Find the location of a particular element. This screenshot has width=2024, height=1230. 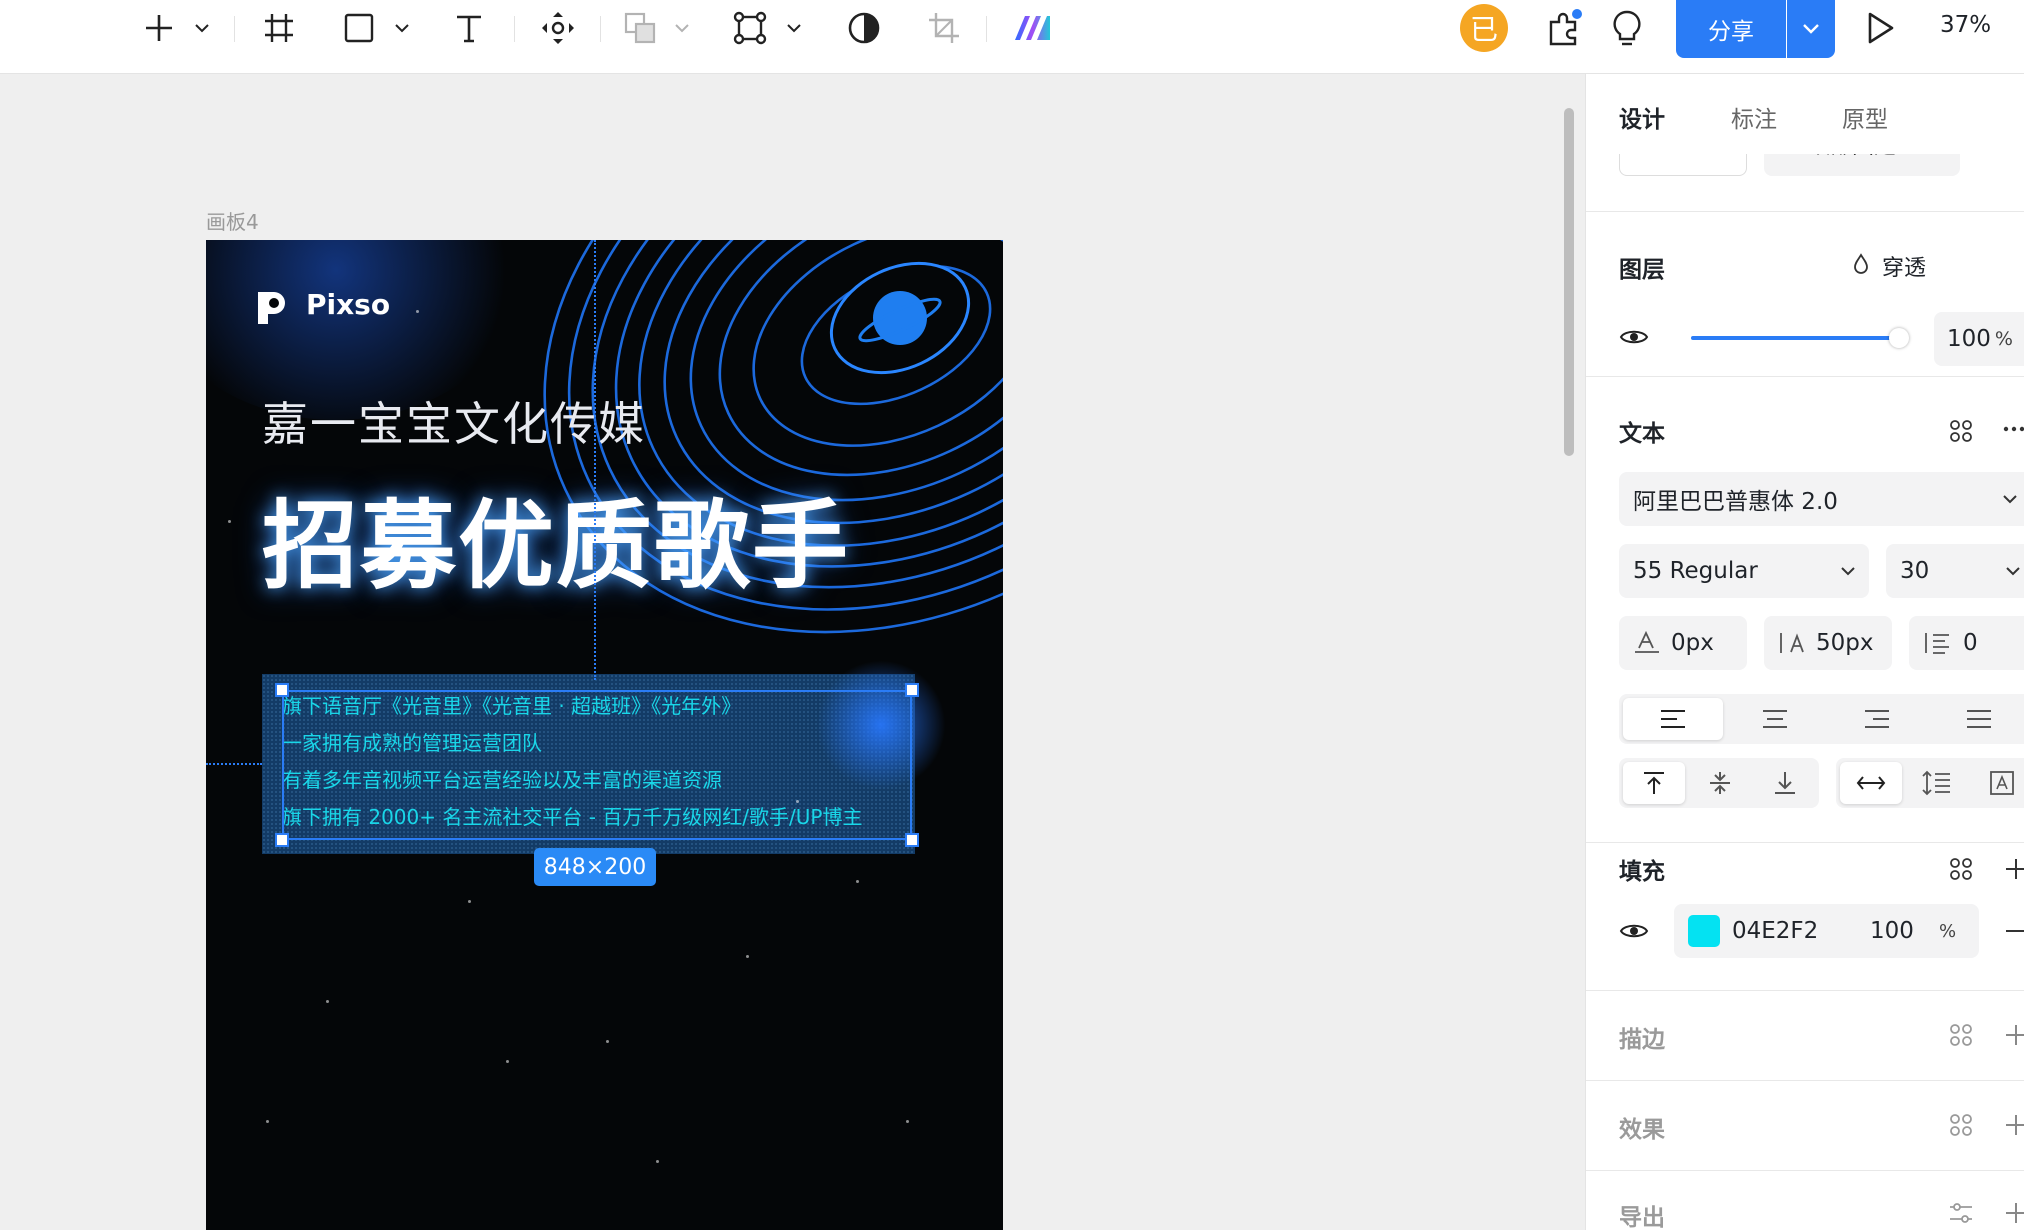

play-icon is located at coordinates (1880, 28).